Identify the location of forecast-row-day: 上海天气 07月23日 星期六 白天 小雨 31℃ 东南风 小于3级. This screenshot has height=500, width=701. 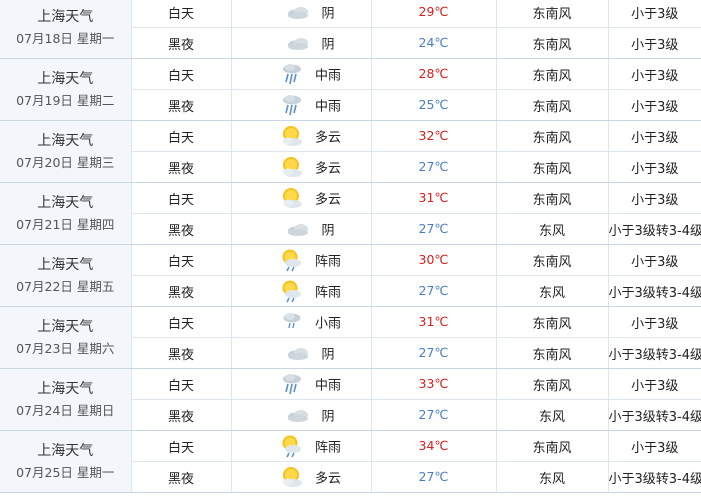
(350, 337).